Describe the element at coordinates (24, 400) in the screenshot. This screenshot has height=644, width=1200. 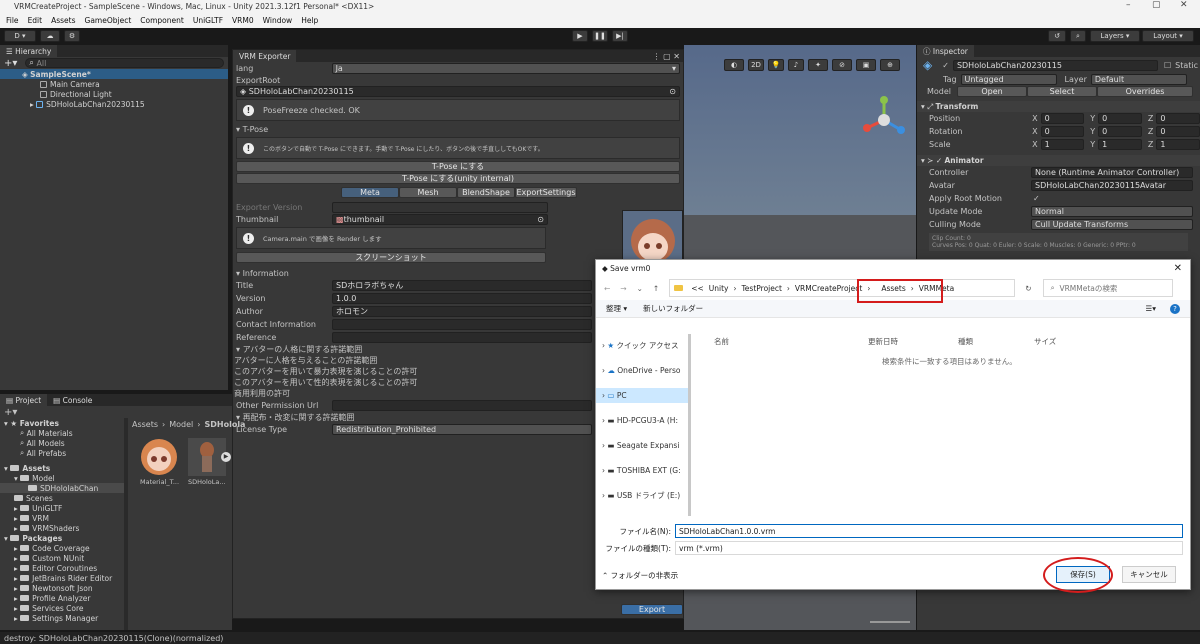
I see `tab-project: ▤ Project` at that location.